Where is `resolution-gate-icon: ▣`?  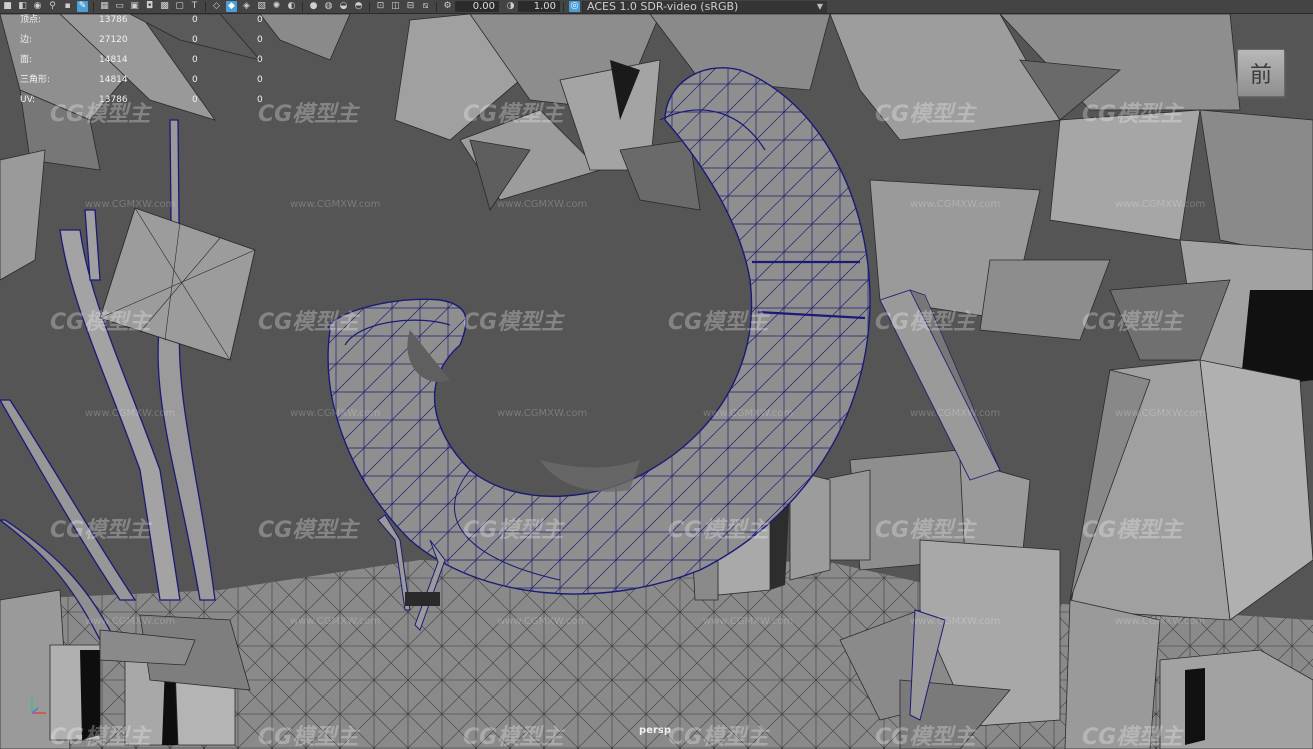
resolution-gate-icon: ▣ is located at coordinates (134, 6).